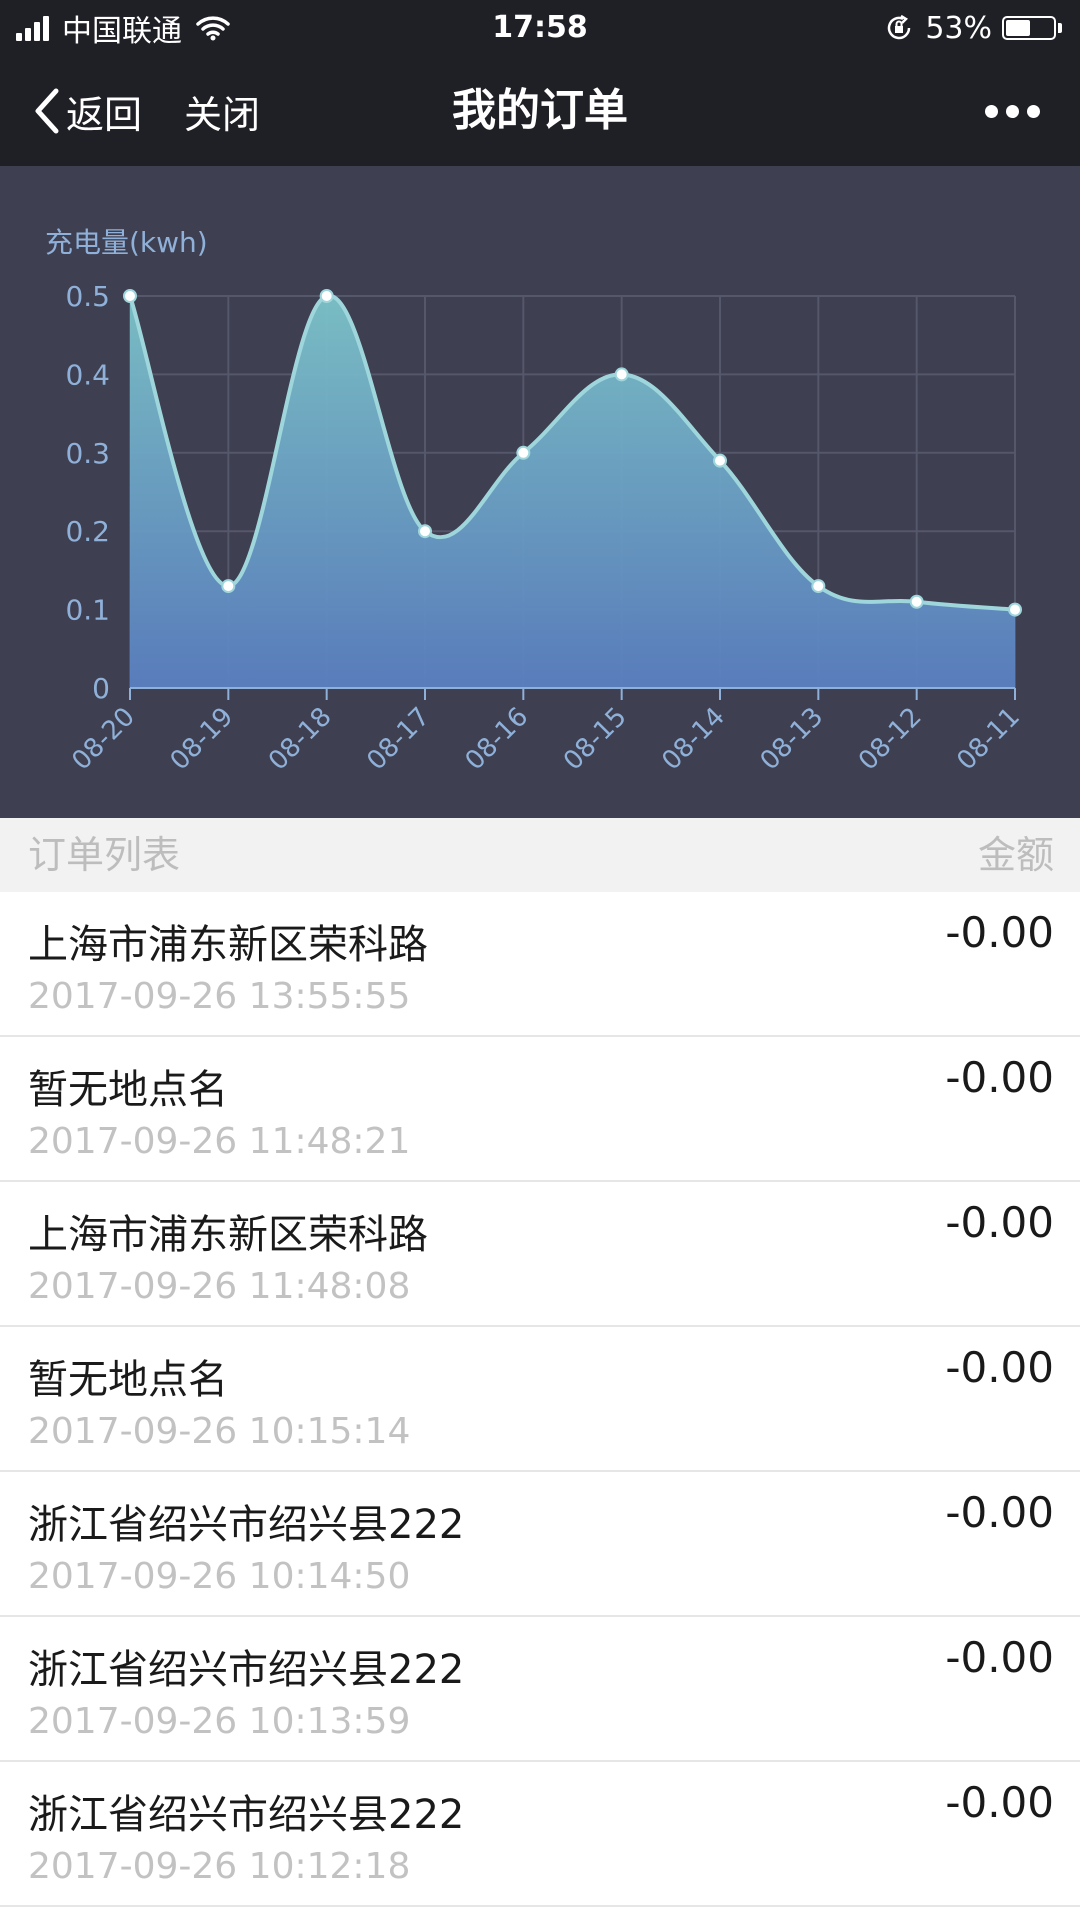 Image resolution: width=1080 pixels, height=1920 pixels. I want to click on order-row: 浙江省绍兴市绍兴县222 2017-09-26 10:12:18 -0.00, so click(540, 1834).